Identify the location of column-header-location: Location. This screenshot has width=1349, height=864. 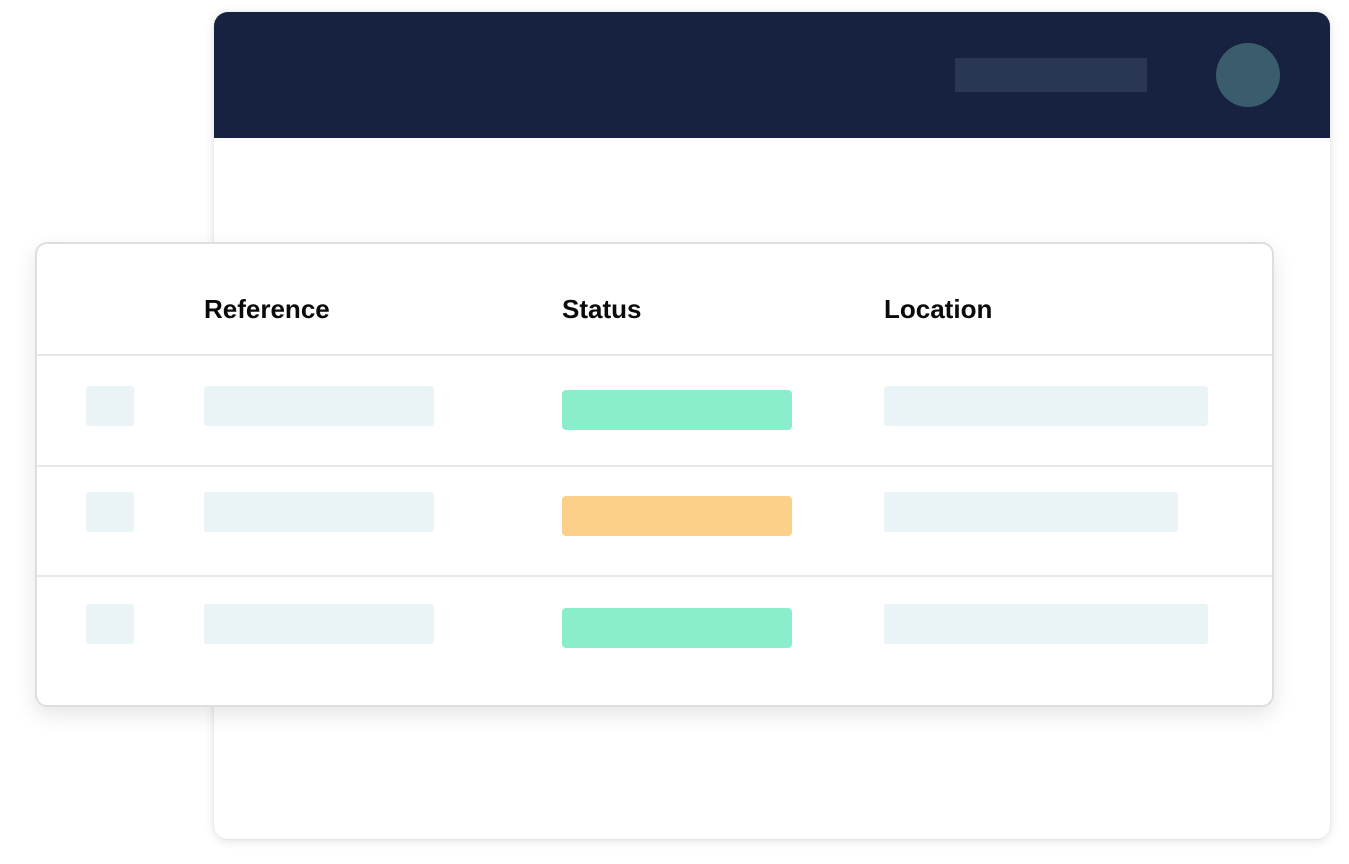
(938, 309).